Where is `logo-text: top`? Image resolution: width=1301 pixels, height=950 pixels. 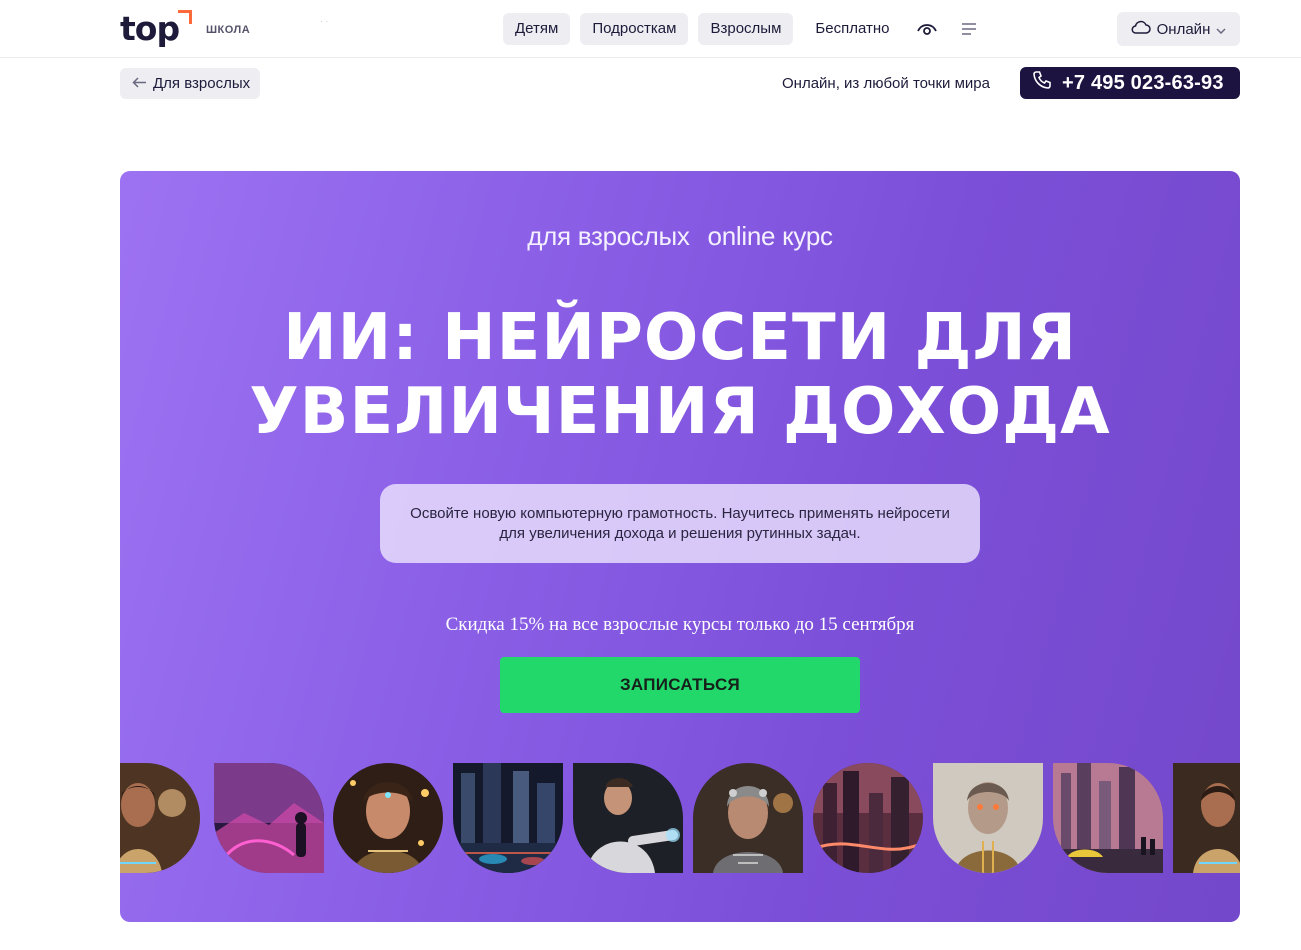 logo-text: top is located at coordinates (150, 28).